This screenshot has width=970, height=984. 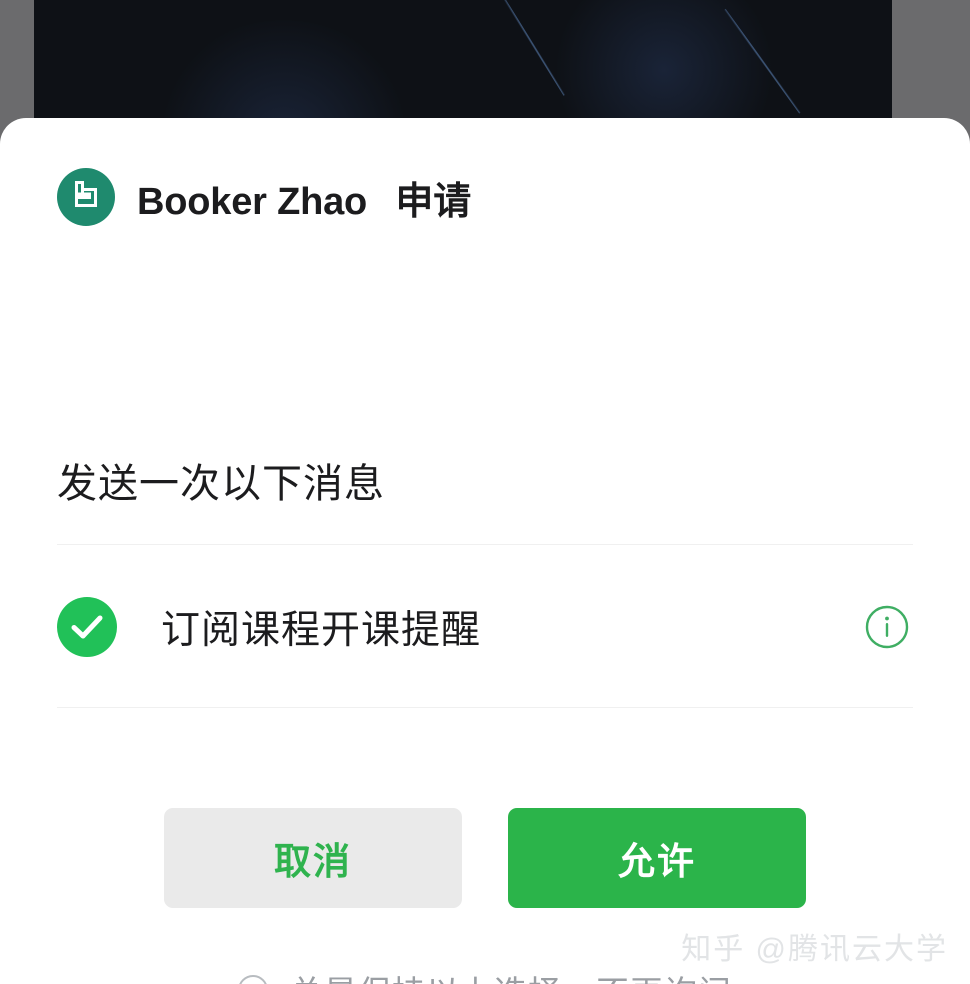 I want to click on dialog-title: Booker Zhao 申请, so click(x=304, y=197).